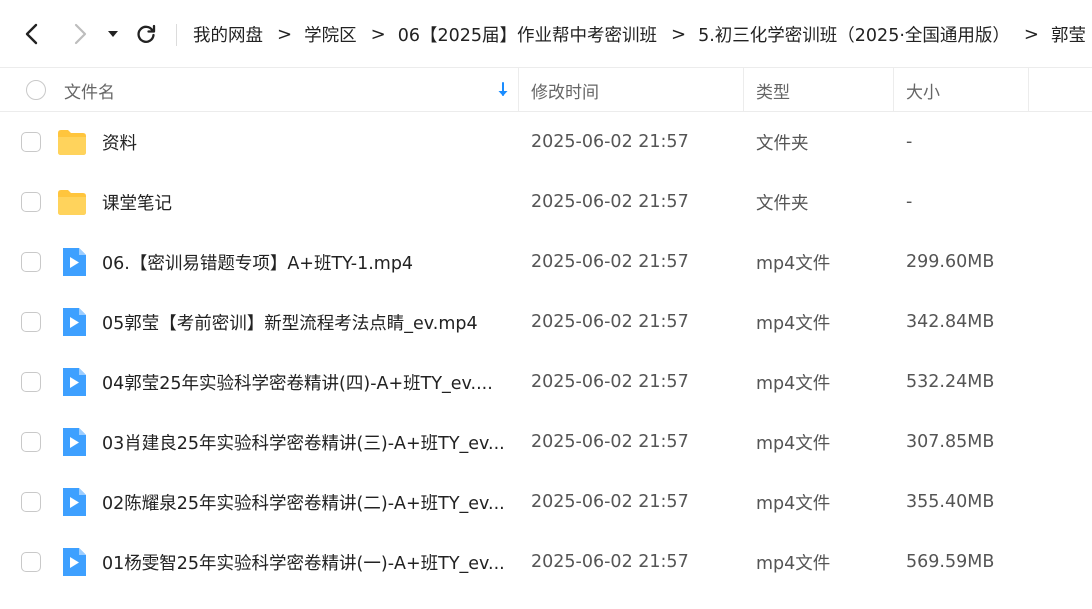 This screenshot has width=1092, height=609. Describe the element at coordinates (89, 90) in the screenshot. I see `column-header-name: 文件名` at that location.